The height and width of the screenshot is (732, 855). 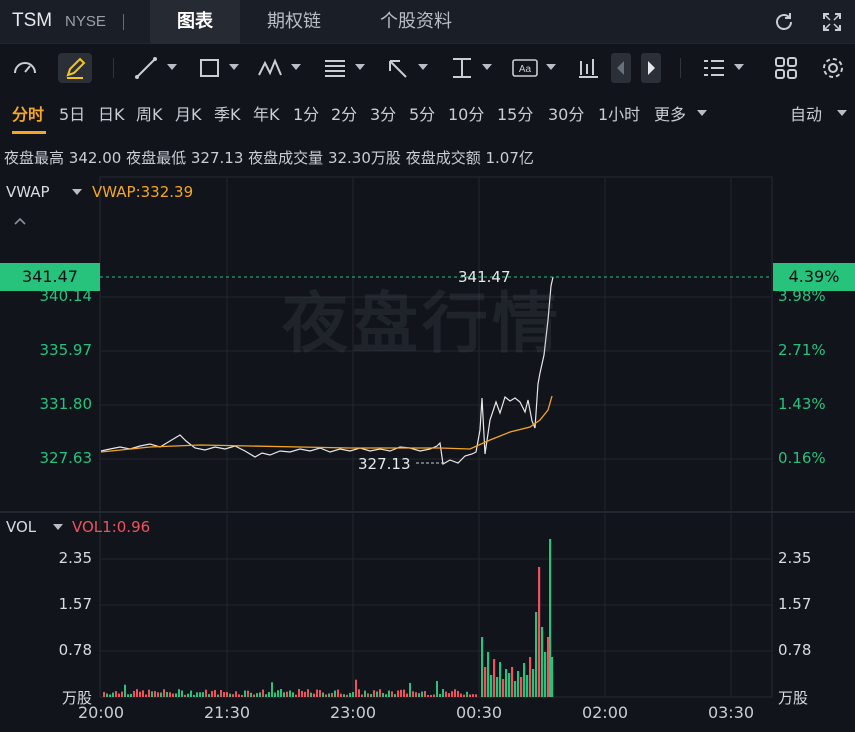 I want to click on vol-tick: 0.78, so click(x=795, y=650).